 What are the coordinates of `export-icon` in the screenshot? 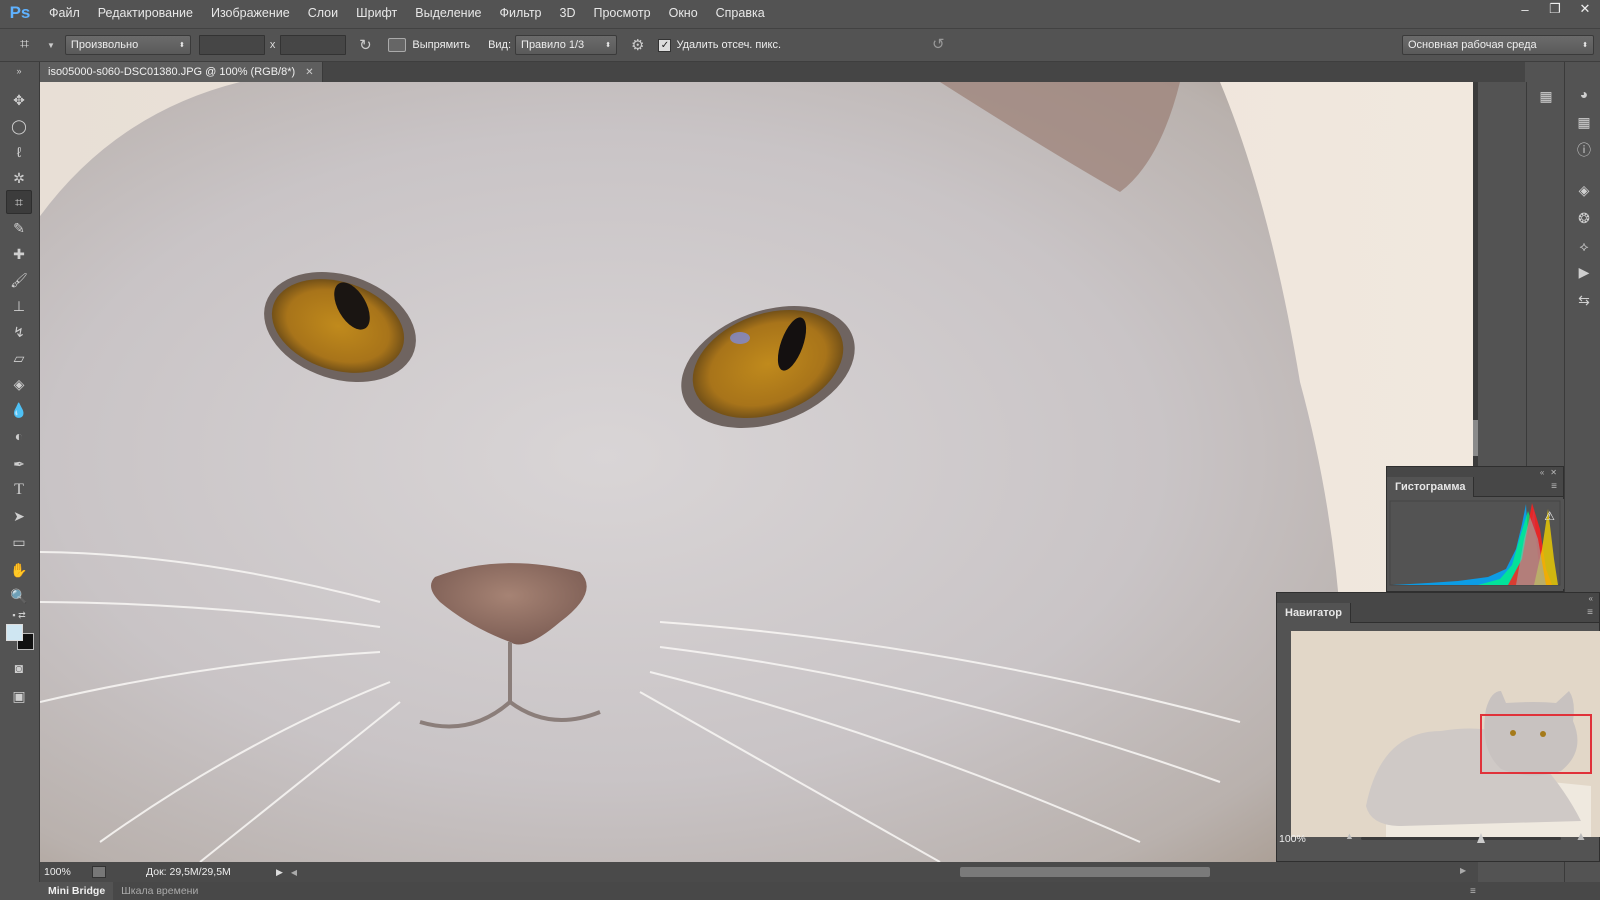 It's located at (99, 872).